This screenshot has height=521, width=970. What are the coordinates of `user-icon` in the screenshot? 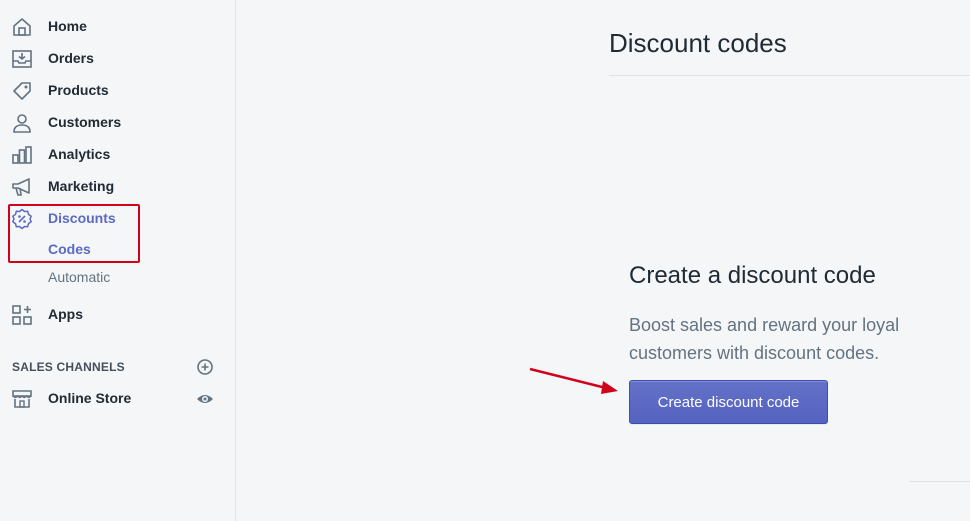 It's located at (22, 123).